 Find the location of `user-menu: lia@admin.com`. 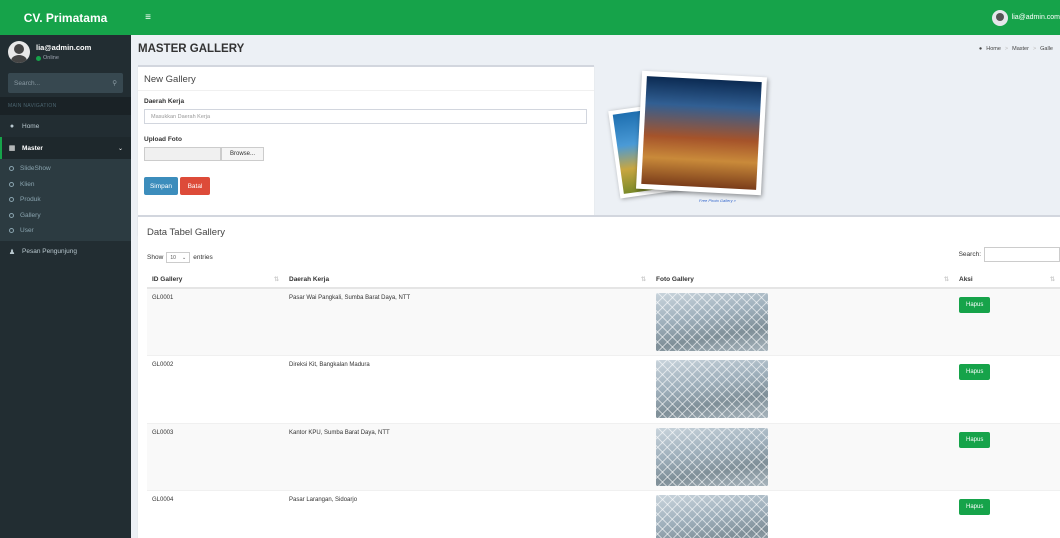

user-menu: lia@admin.com is located at coordinates (1025, 17).